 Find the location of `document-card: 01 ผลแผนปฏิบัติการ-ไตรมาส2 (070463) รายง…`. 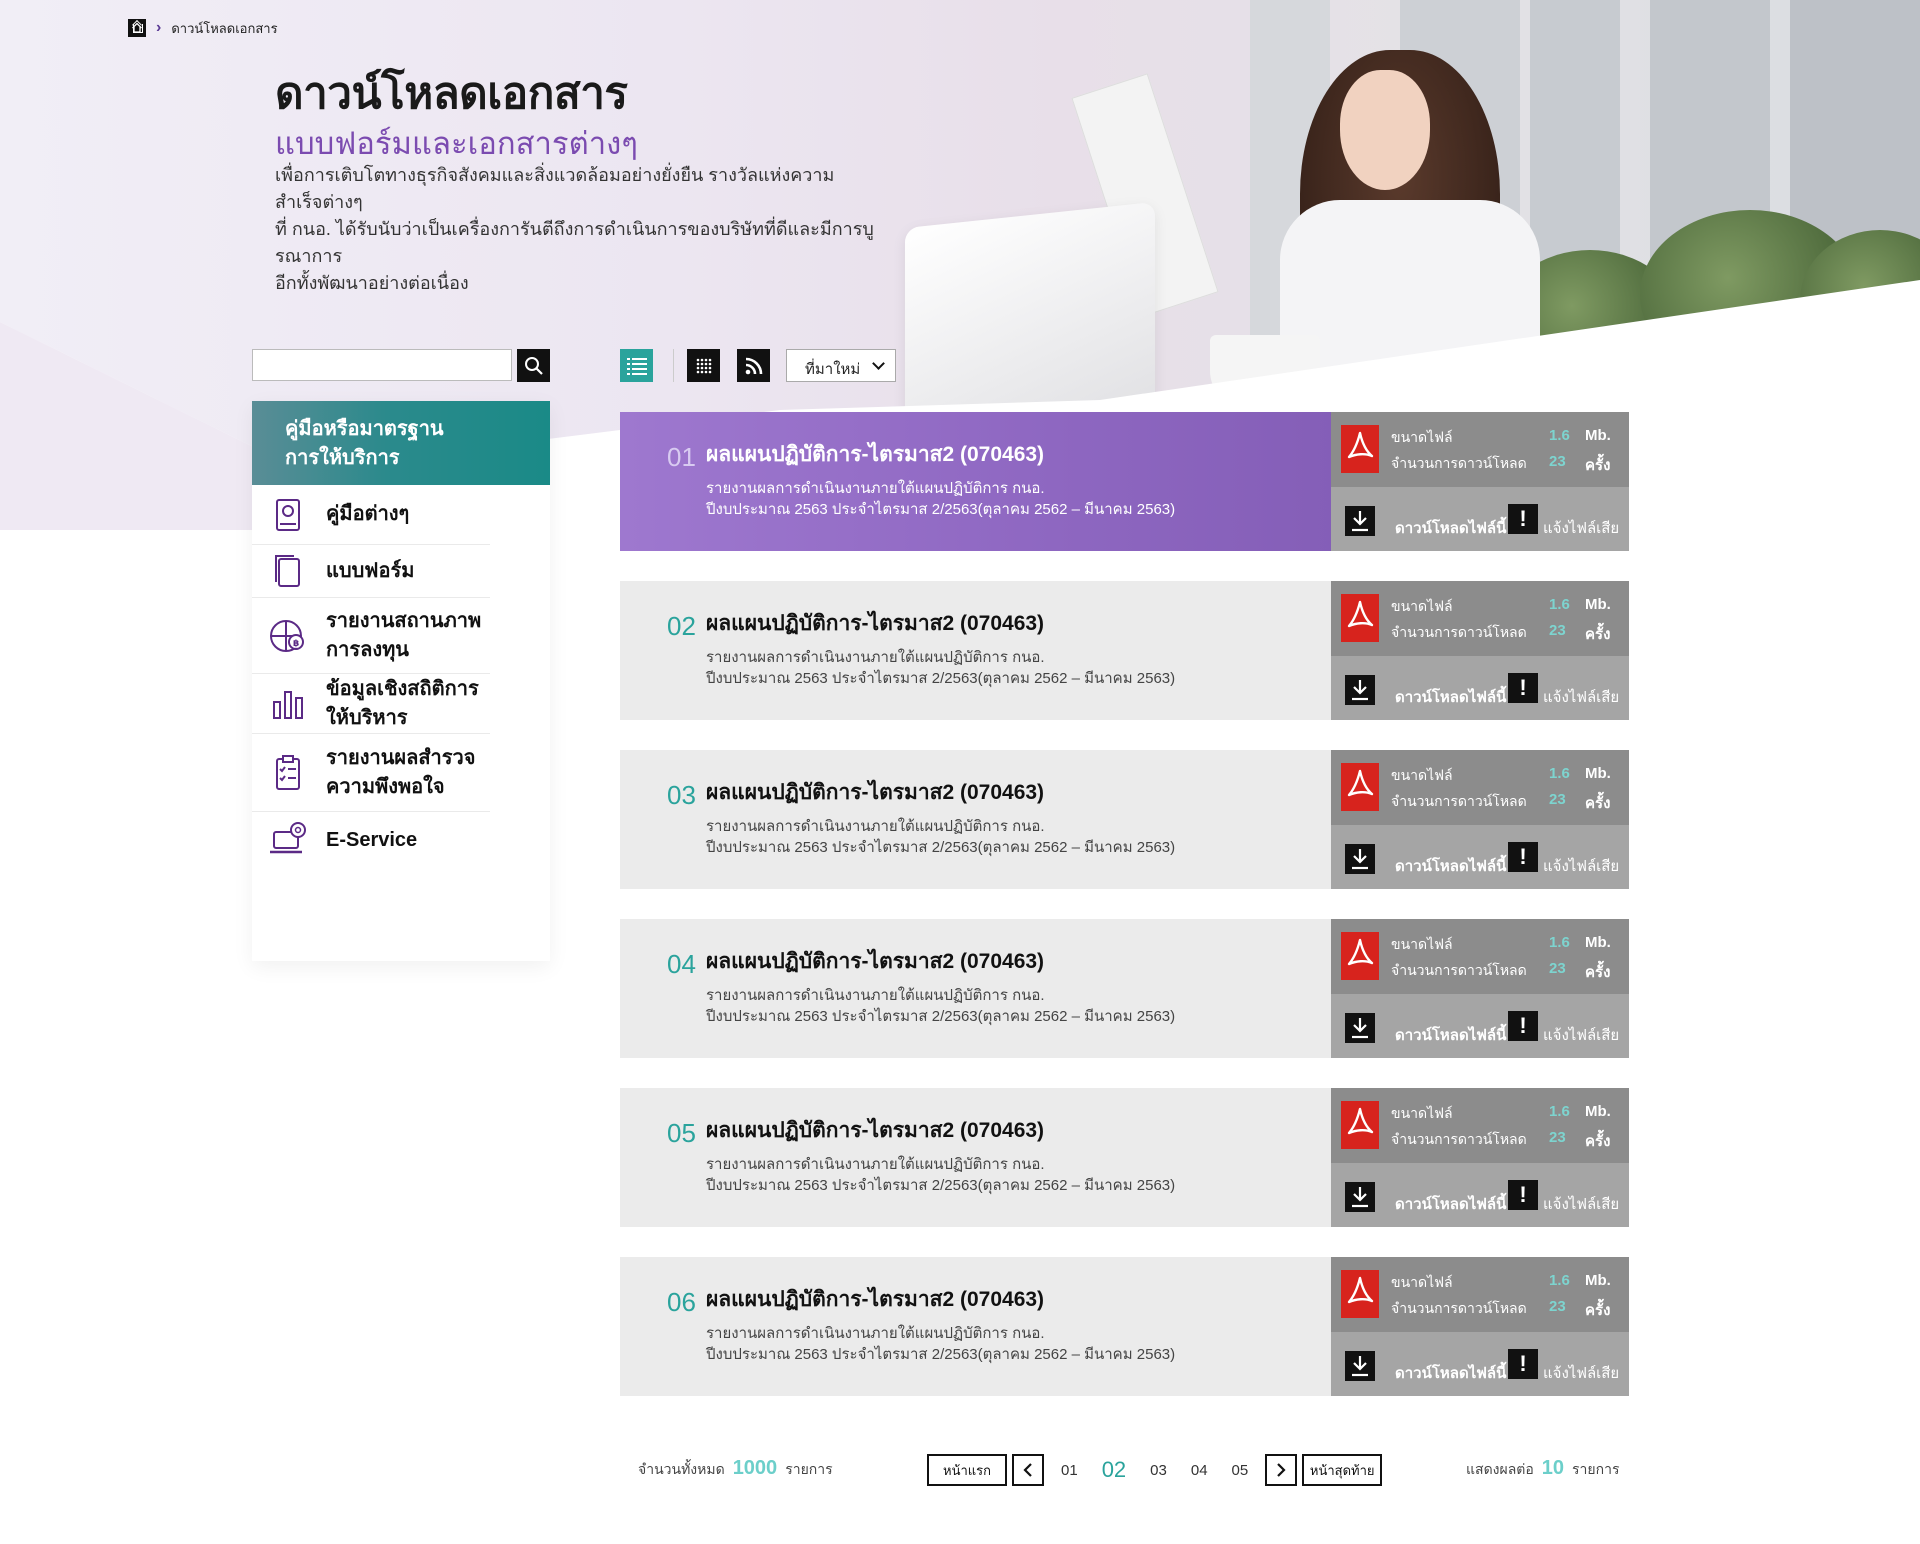

document-card: 01 ผลแผนปฏิบัติการ-ไตรมาส2 (070463) รายง… is located at coordinates (1124, 481).